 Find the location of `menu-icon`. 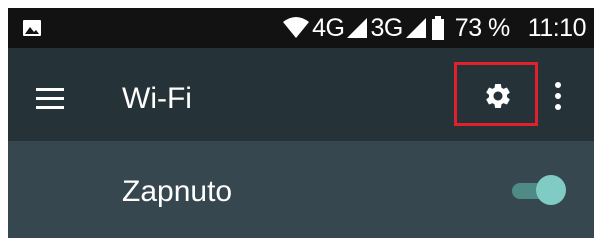

menu-icon is located at coordinates (51, 99).